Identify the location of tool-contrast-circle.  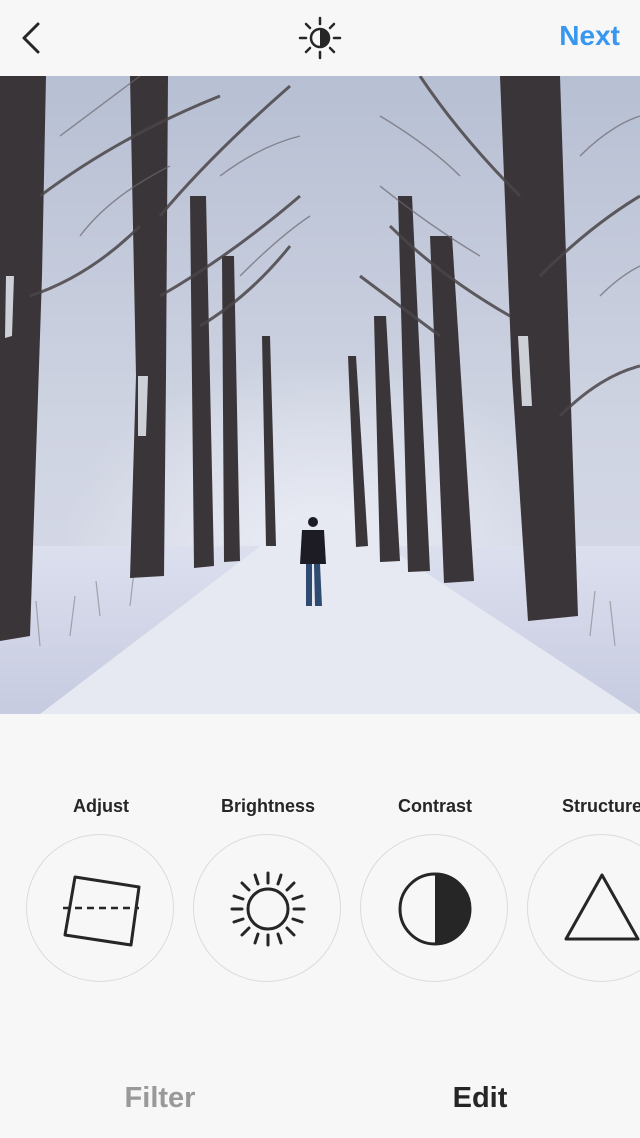
(434, 908).